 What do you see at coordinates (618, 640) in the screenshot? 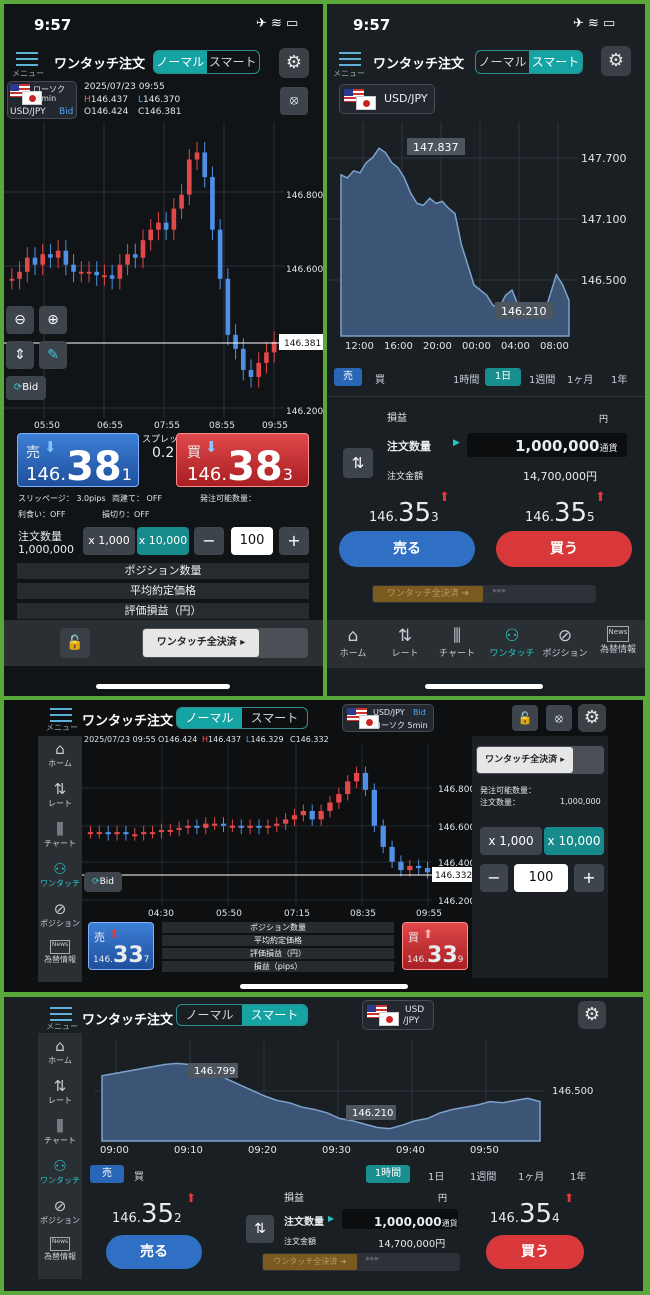
I see `tab-fx-info: News 為替情報` at bounding box center [618, 640].